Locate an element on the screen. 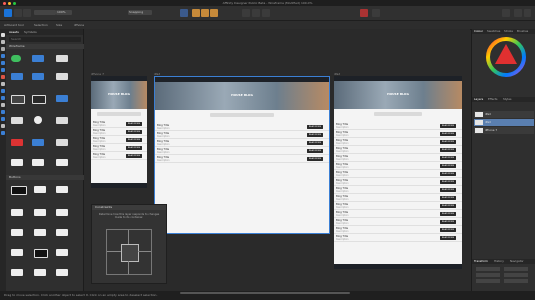 This screenshot has height=300, width=535. constraints-layer-box is located at coordinates (130, 253).